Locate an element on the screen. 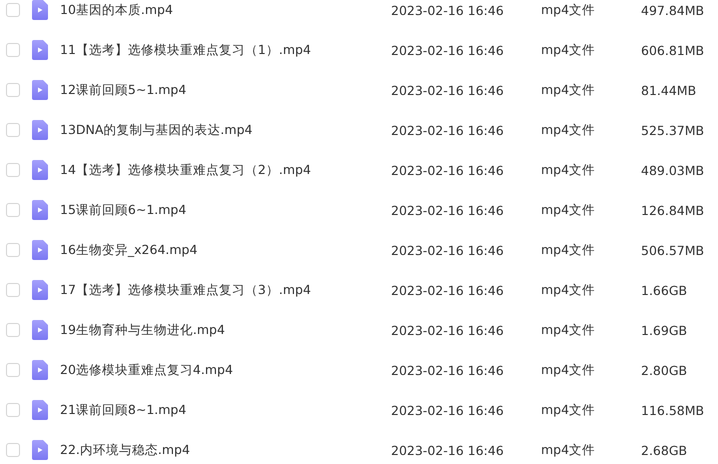 Image resolution: width=718 pixels, height=464 pixels. file-name: 19生物育种与生物进化.mp4 is located at coordinates (225, 330).